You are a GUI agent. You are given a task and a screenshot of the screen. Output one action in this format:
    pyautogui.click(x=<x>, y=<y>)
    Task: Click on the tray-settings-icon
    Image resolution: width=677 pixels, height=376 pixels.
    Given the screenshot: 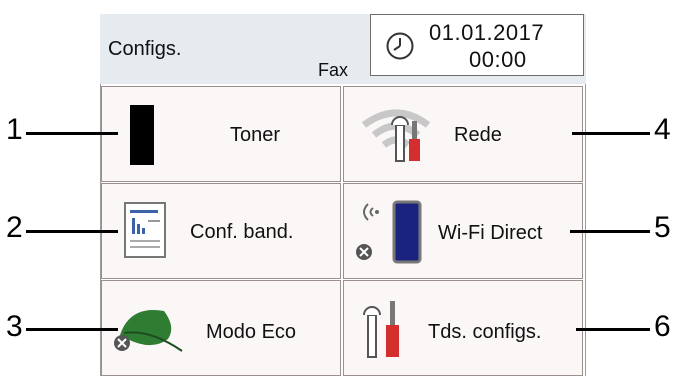 What is the action you would take?
    pyautogui.click(x=145, y=230)
    